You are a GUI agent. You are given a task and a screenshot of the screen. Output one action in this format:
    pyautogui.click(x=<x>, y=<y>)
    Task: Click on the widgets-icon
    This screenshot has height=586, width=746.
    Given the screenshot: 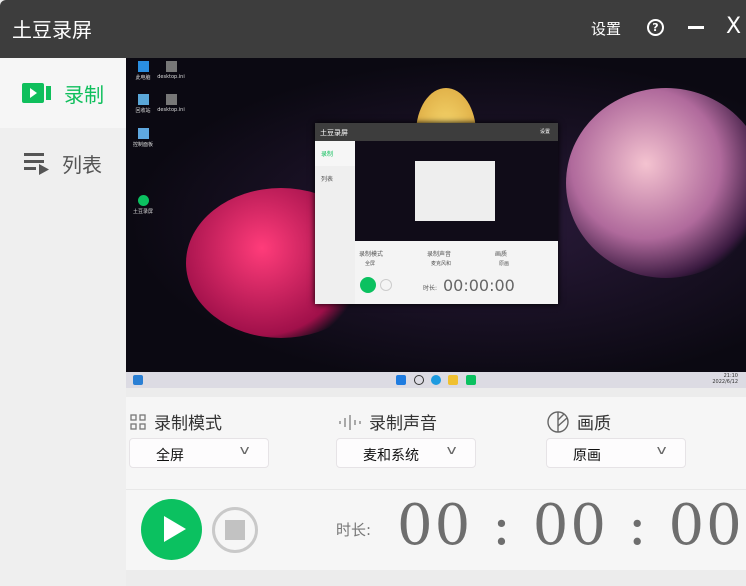 What is the action you would take?
    pyautogui.click(x=138, y=380)
    